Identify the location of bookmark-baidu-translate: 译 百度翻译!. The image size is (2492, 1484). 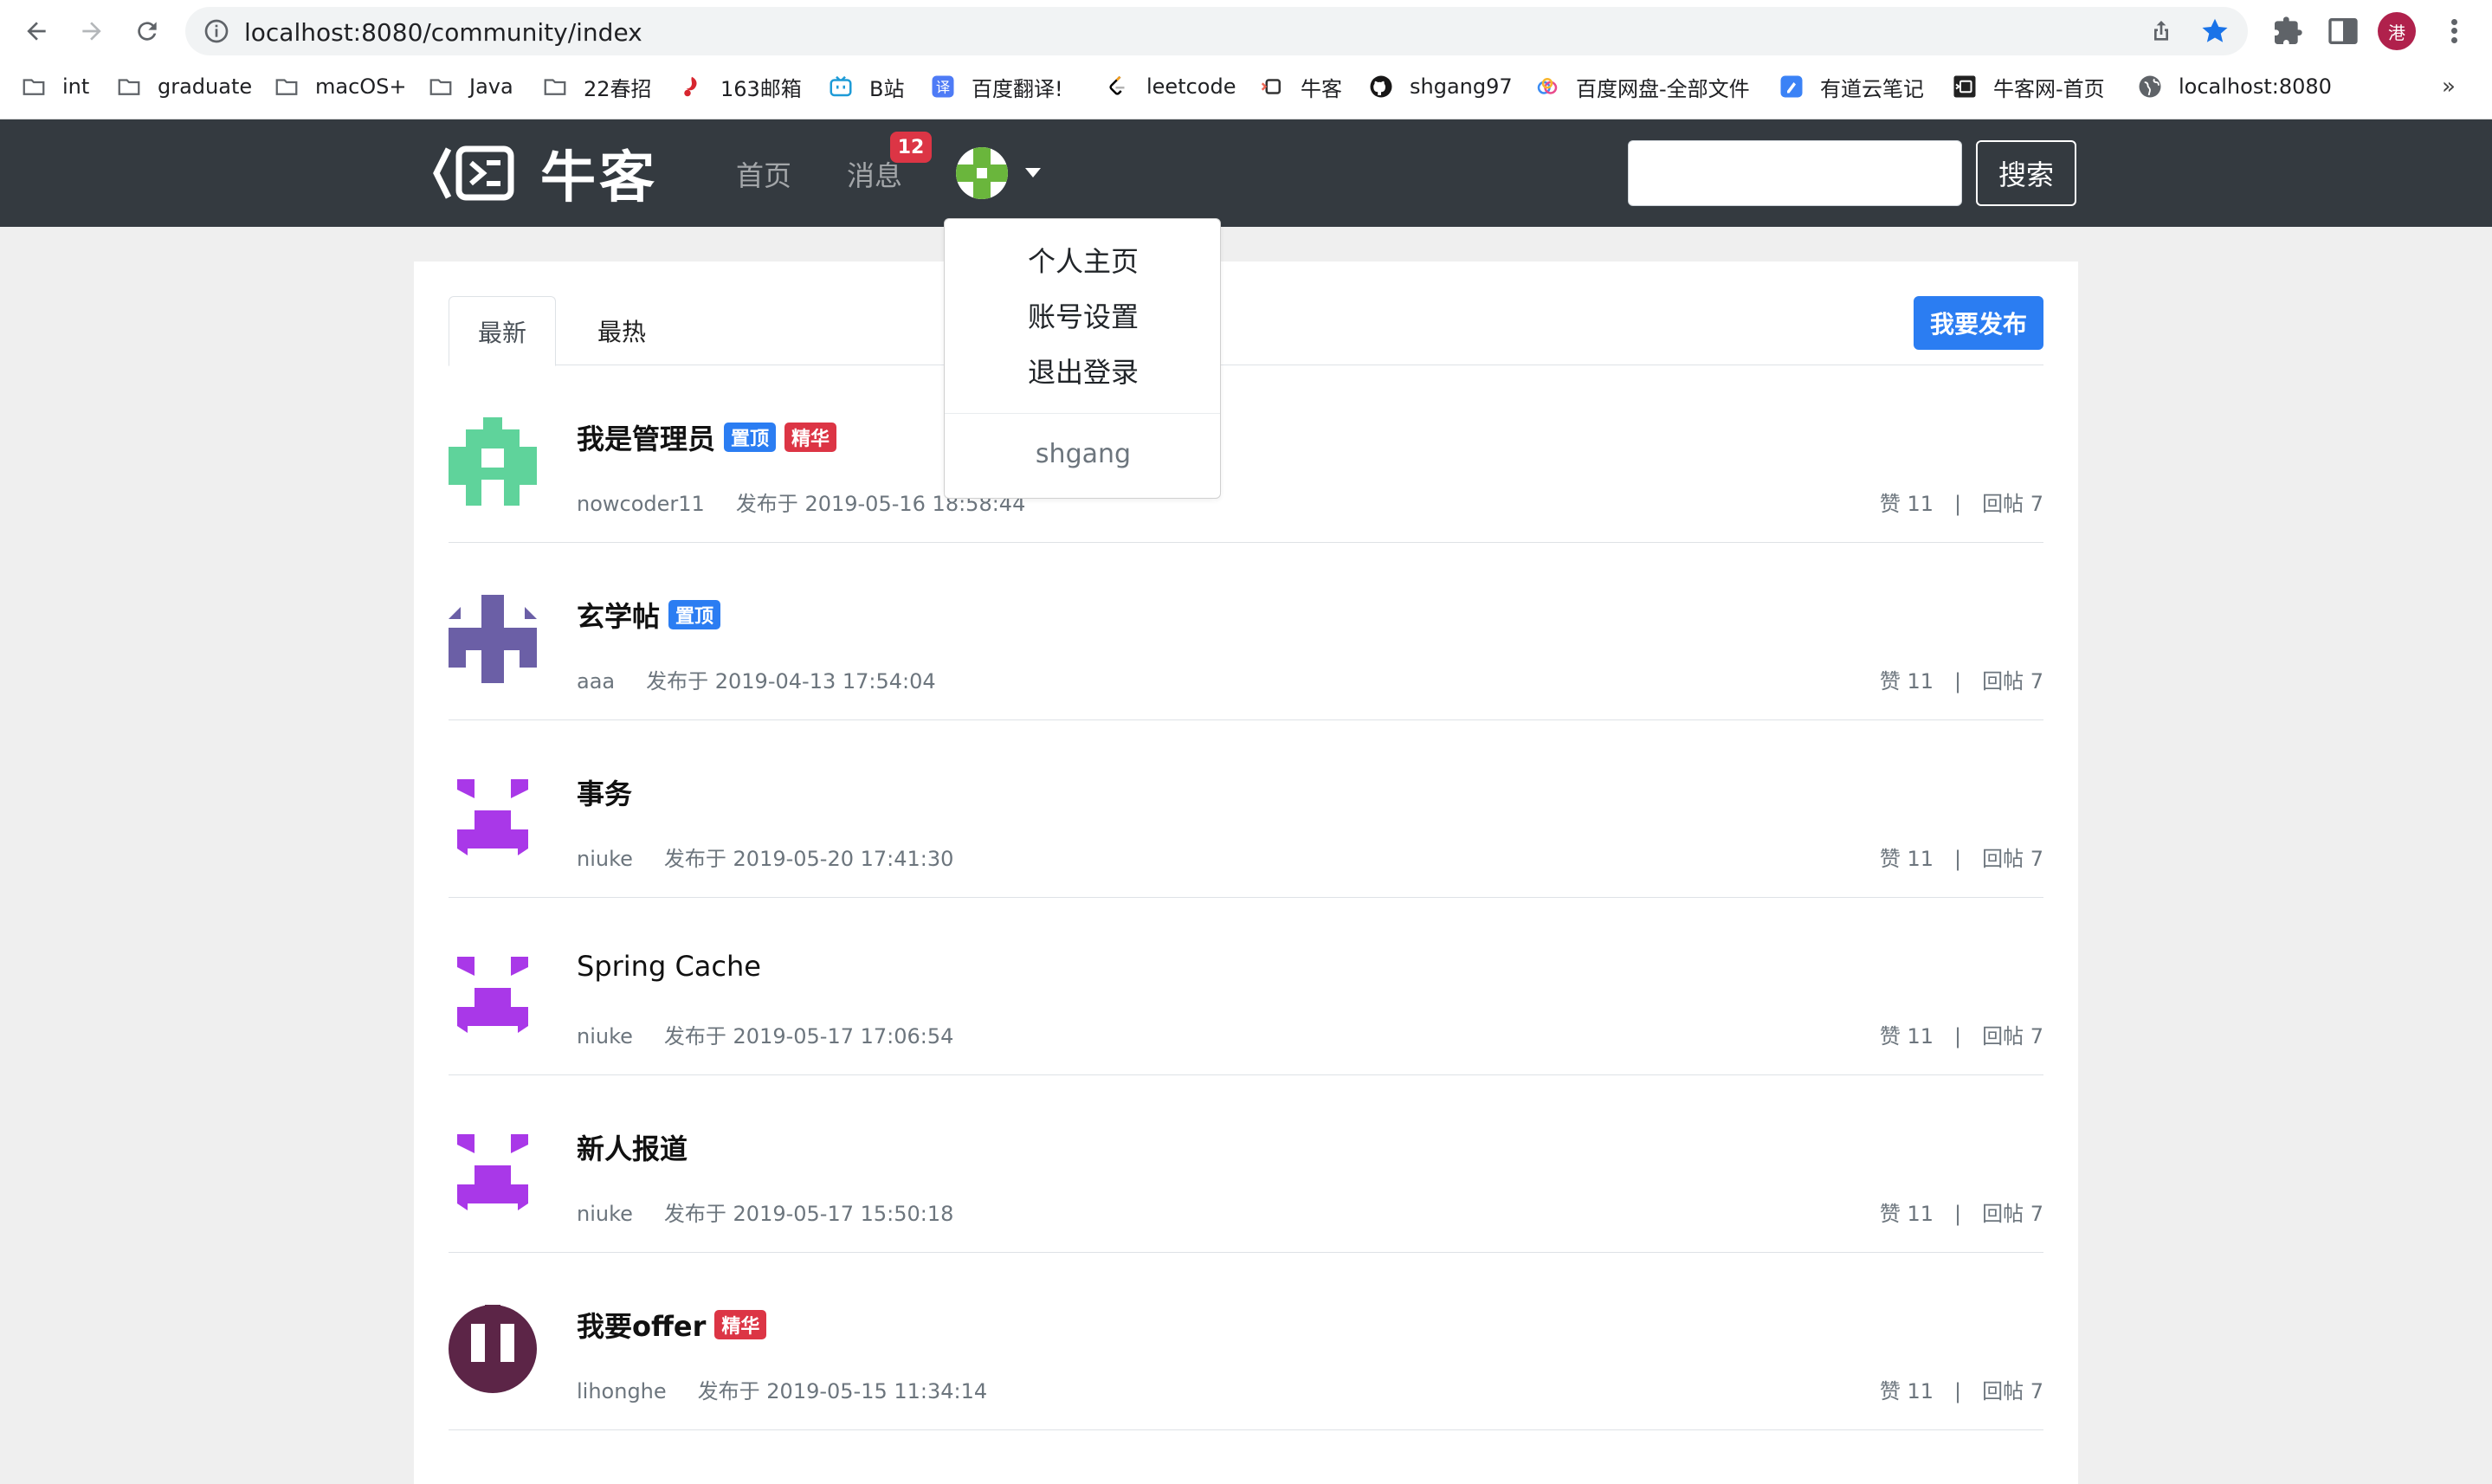
(996, 87).